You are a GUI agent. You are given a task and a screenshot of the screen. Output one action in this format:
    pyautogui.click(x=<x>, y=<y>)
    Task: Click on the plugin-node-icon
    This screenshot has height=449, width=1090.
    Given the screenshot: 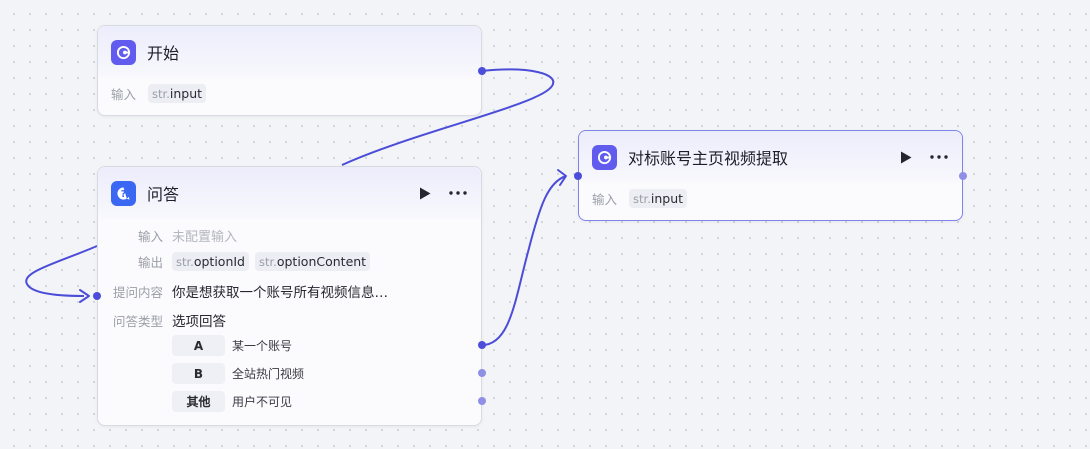 What is the action you would take?
    pyautogui.click(x=604, y=157)
    